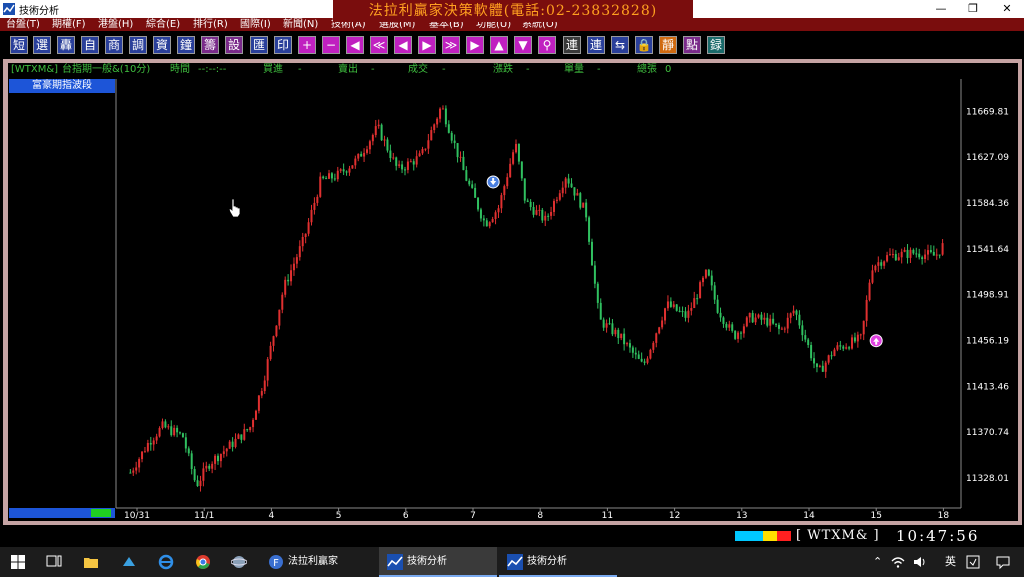 This screenshot has height=577, width=1024. What do you see at coordinates (255, 24) in the screenshot?
I see `menu-international: 國際(I)` at bounding box center [255, 24].